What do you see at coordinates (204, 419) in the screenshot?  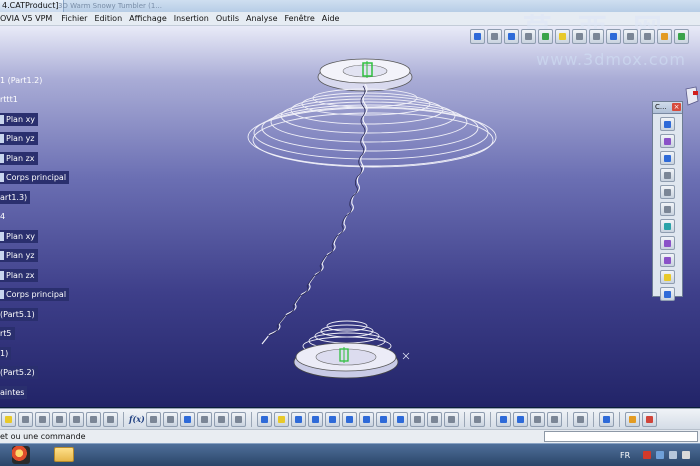 I see `tree-icon` at bounding box center [204, 419].